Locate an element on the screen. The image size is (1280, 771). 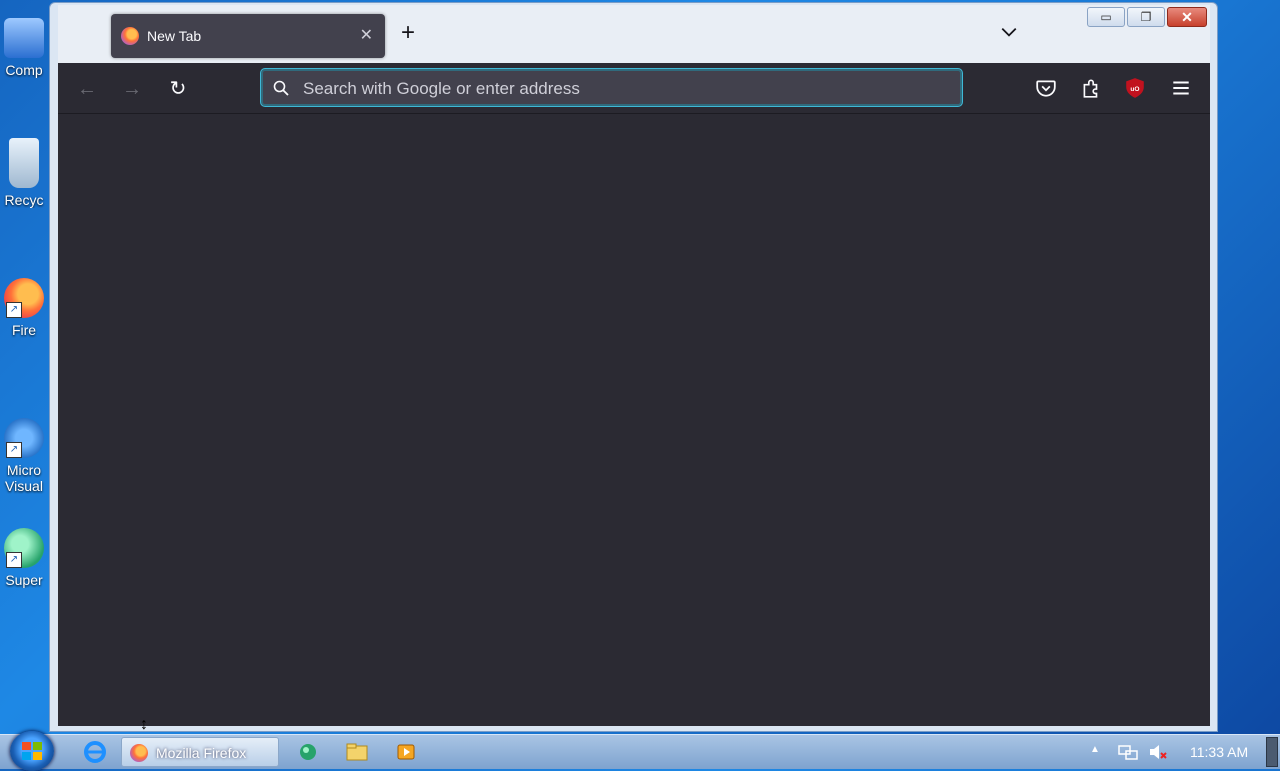
nav-toolbar: ← → ↻ uO is located at coordinates (634, 88).